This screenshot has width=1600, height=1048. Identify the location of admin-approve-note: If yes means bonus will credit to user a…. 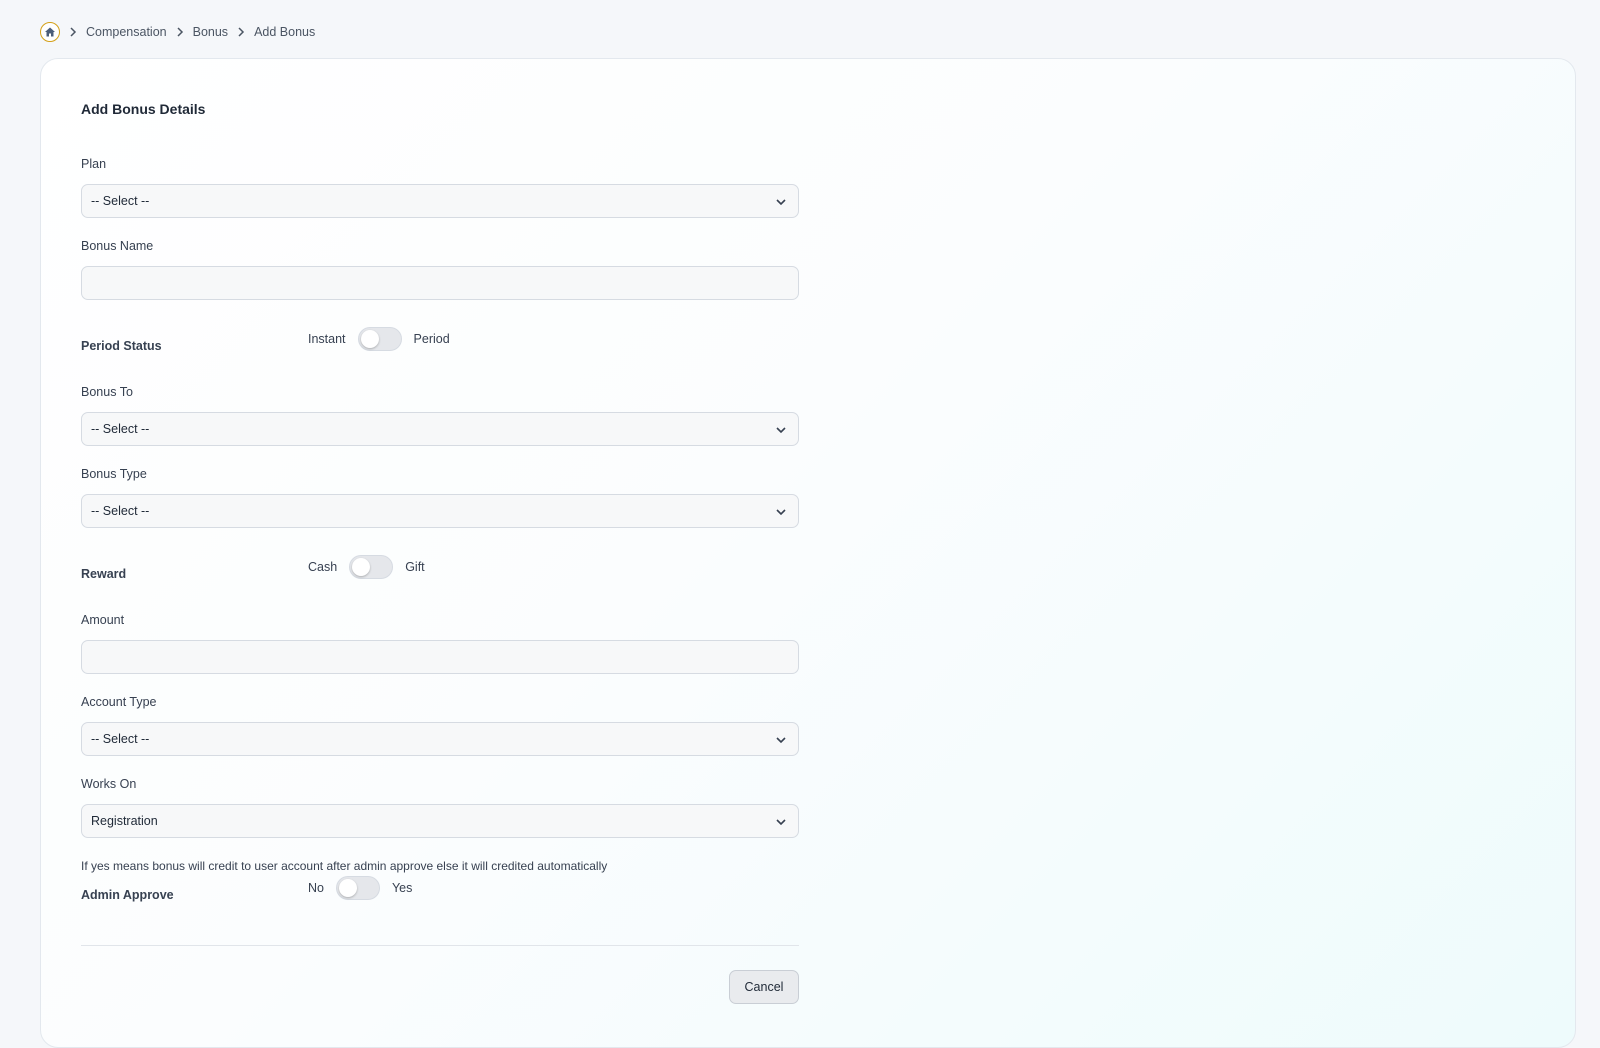
(344, 866).